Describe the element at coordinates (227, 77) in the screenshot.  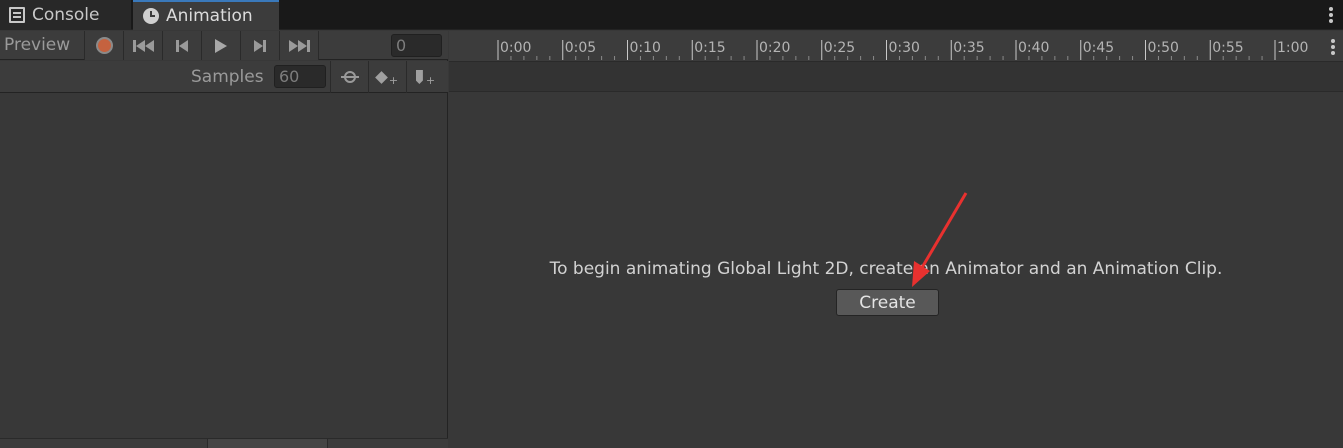
I see `samples-label: Samples` at that location.